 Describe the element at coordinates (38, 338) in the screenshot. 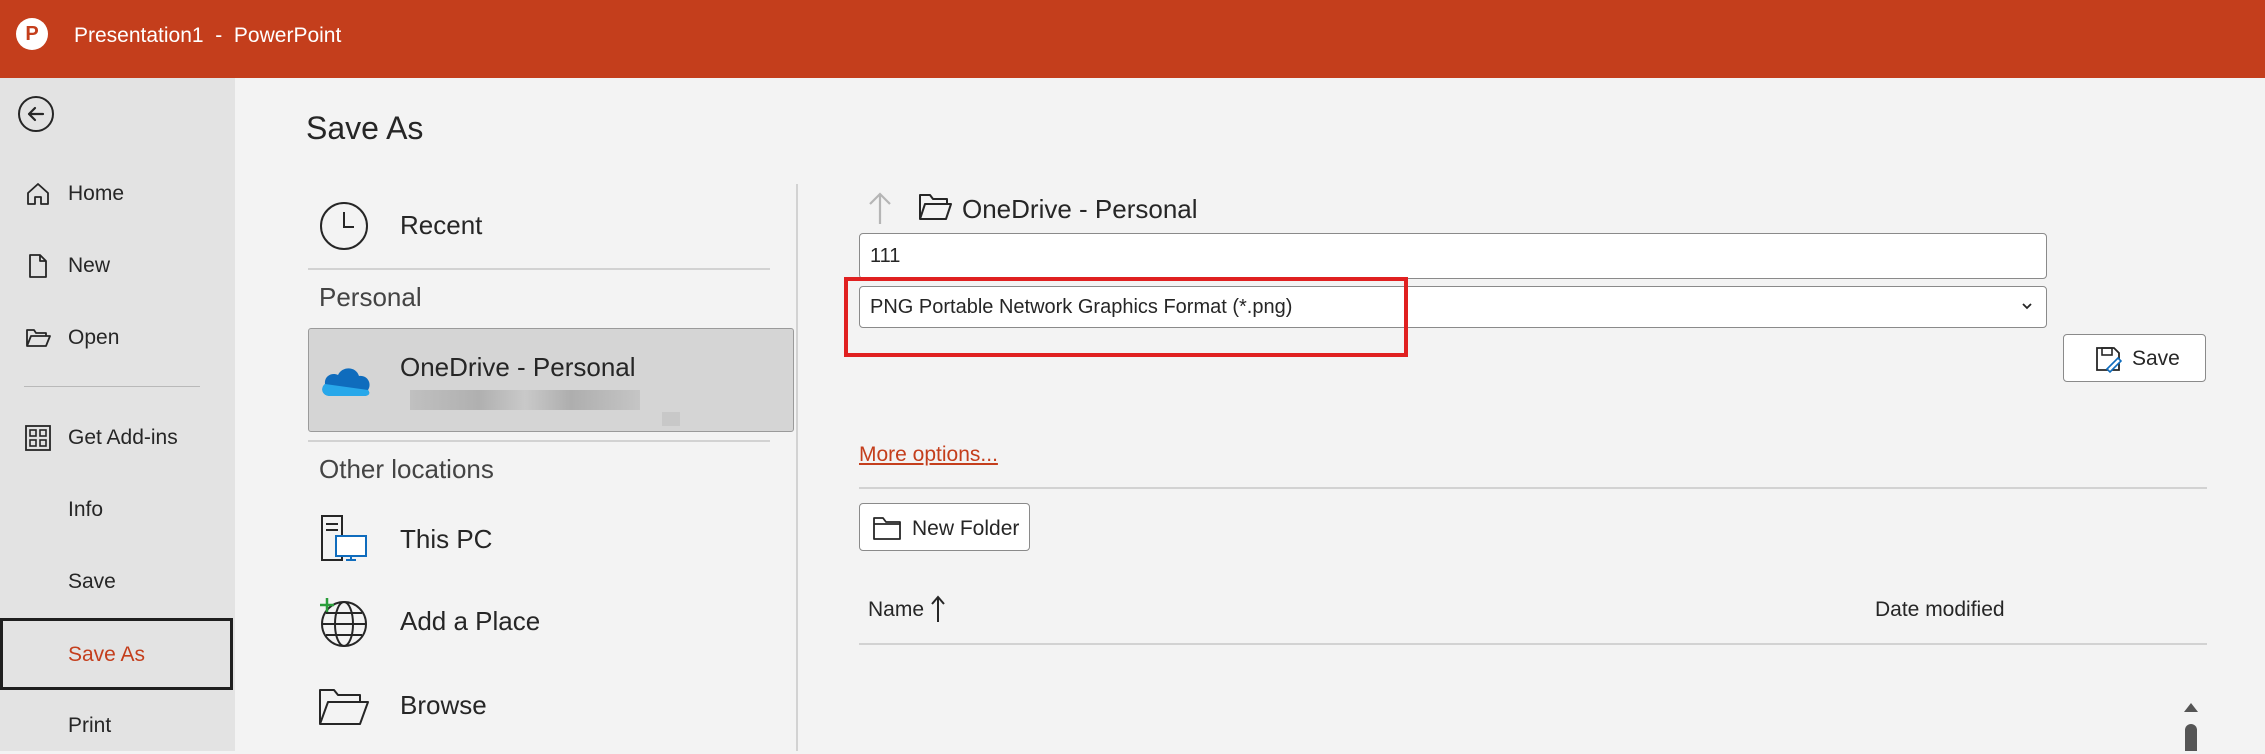

I see `open-folder-icon` at that location.